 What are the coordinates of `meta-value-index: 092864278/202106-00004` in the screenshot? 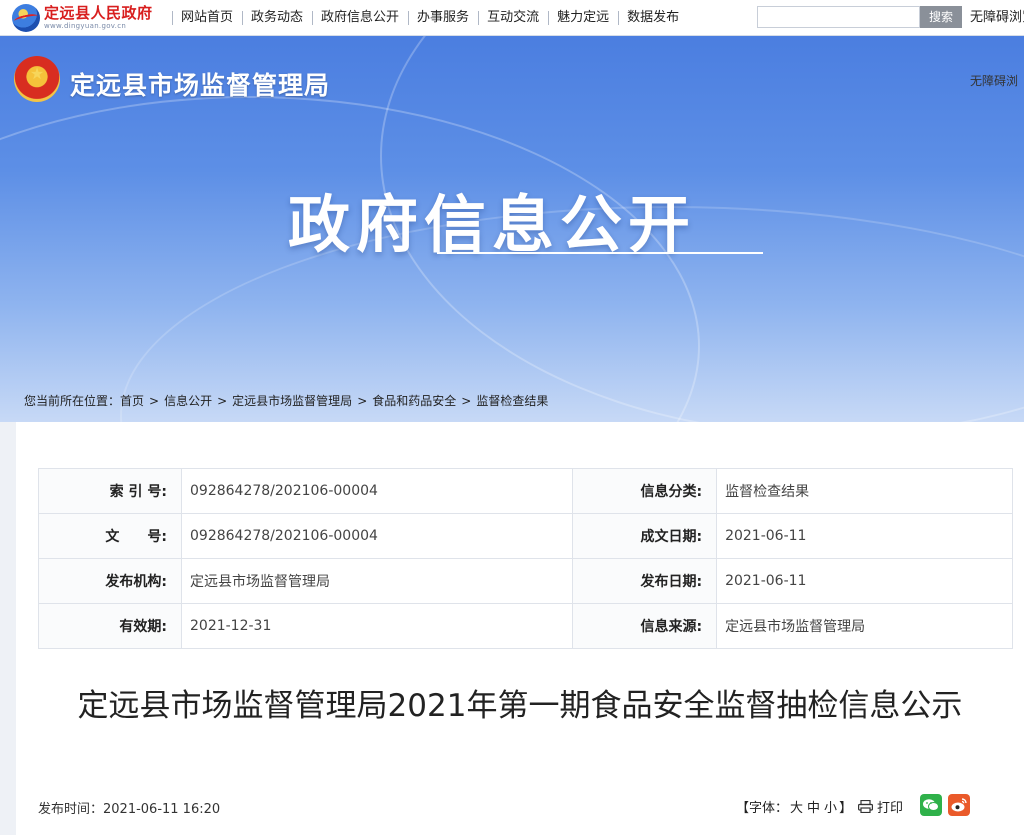 It's located at (377, 491).